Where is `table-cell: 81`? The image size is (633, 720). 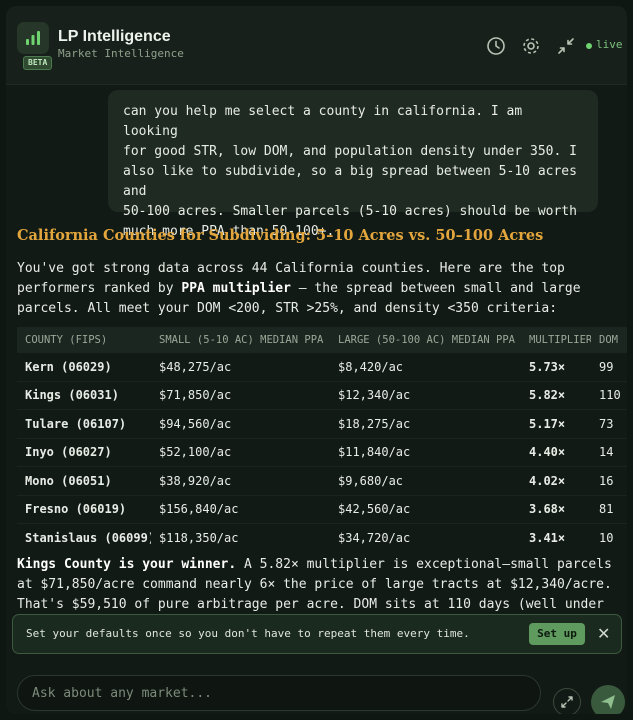
table-cell: 81 is located at coordinates (609, 509).